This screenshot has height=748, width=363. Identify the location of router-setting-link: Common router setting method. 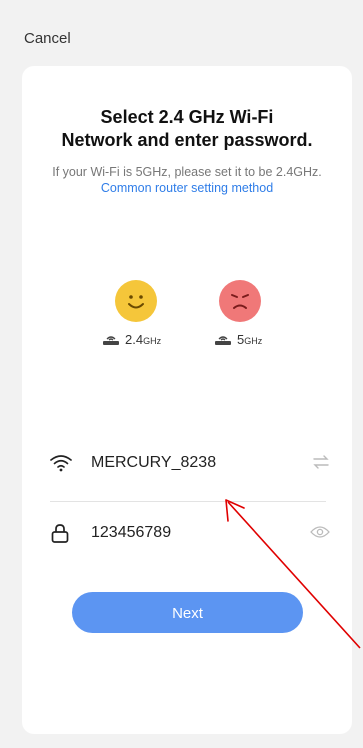
(187, 188).